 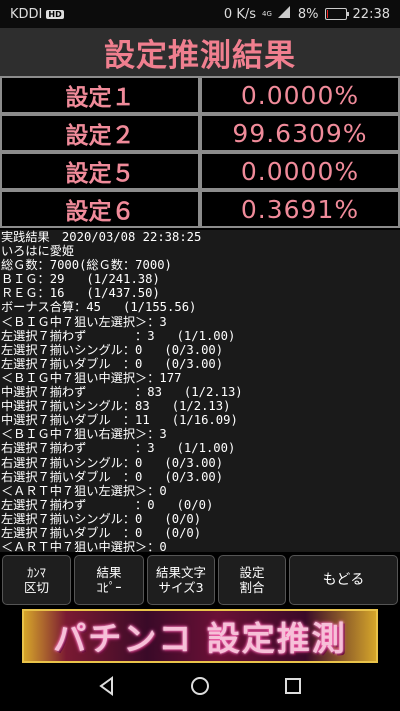 What do you see at coordinates (118, 335) in the screenshot?
I see `log-line: 左選択７揃わず ：3 (1/1.00)` at bounding box center [118, 335].